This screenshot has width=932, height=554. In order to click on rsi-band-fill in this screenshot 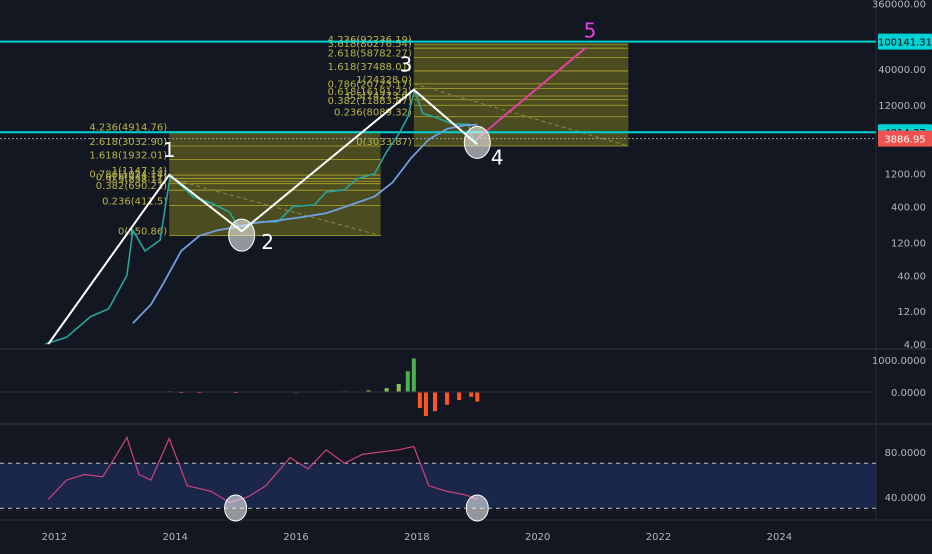, I will do `click(438, 486)`.